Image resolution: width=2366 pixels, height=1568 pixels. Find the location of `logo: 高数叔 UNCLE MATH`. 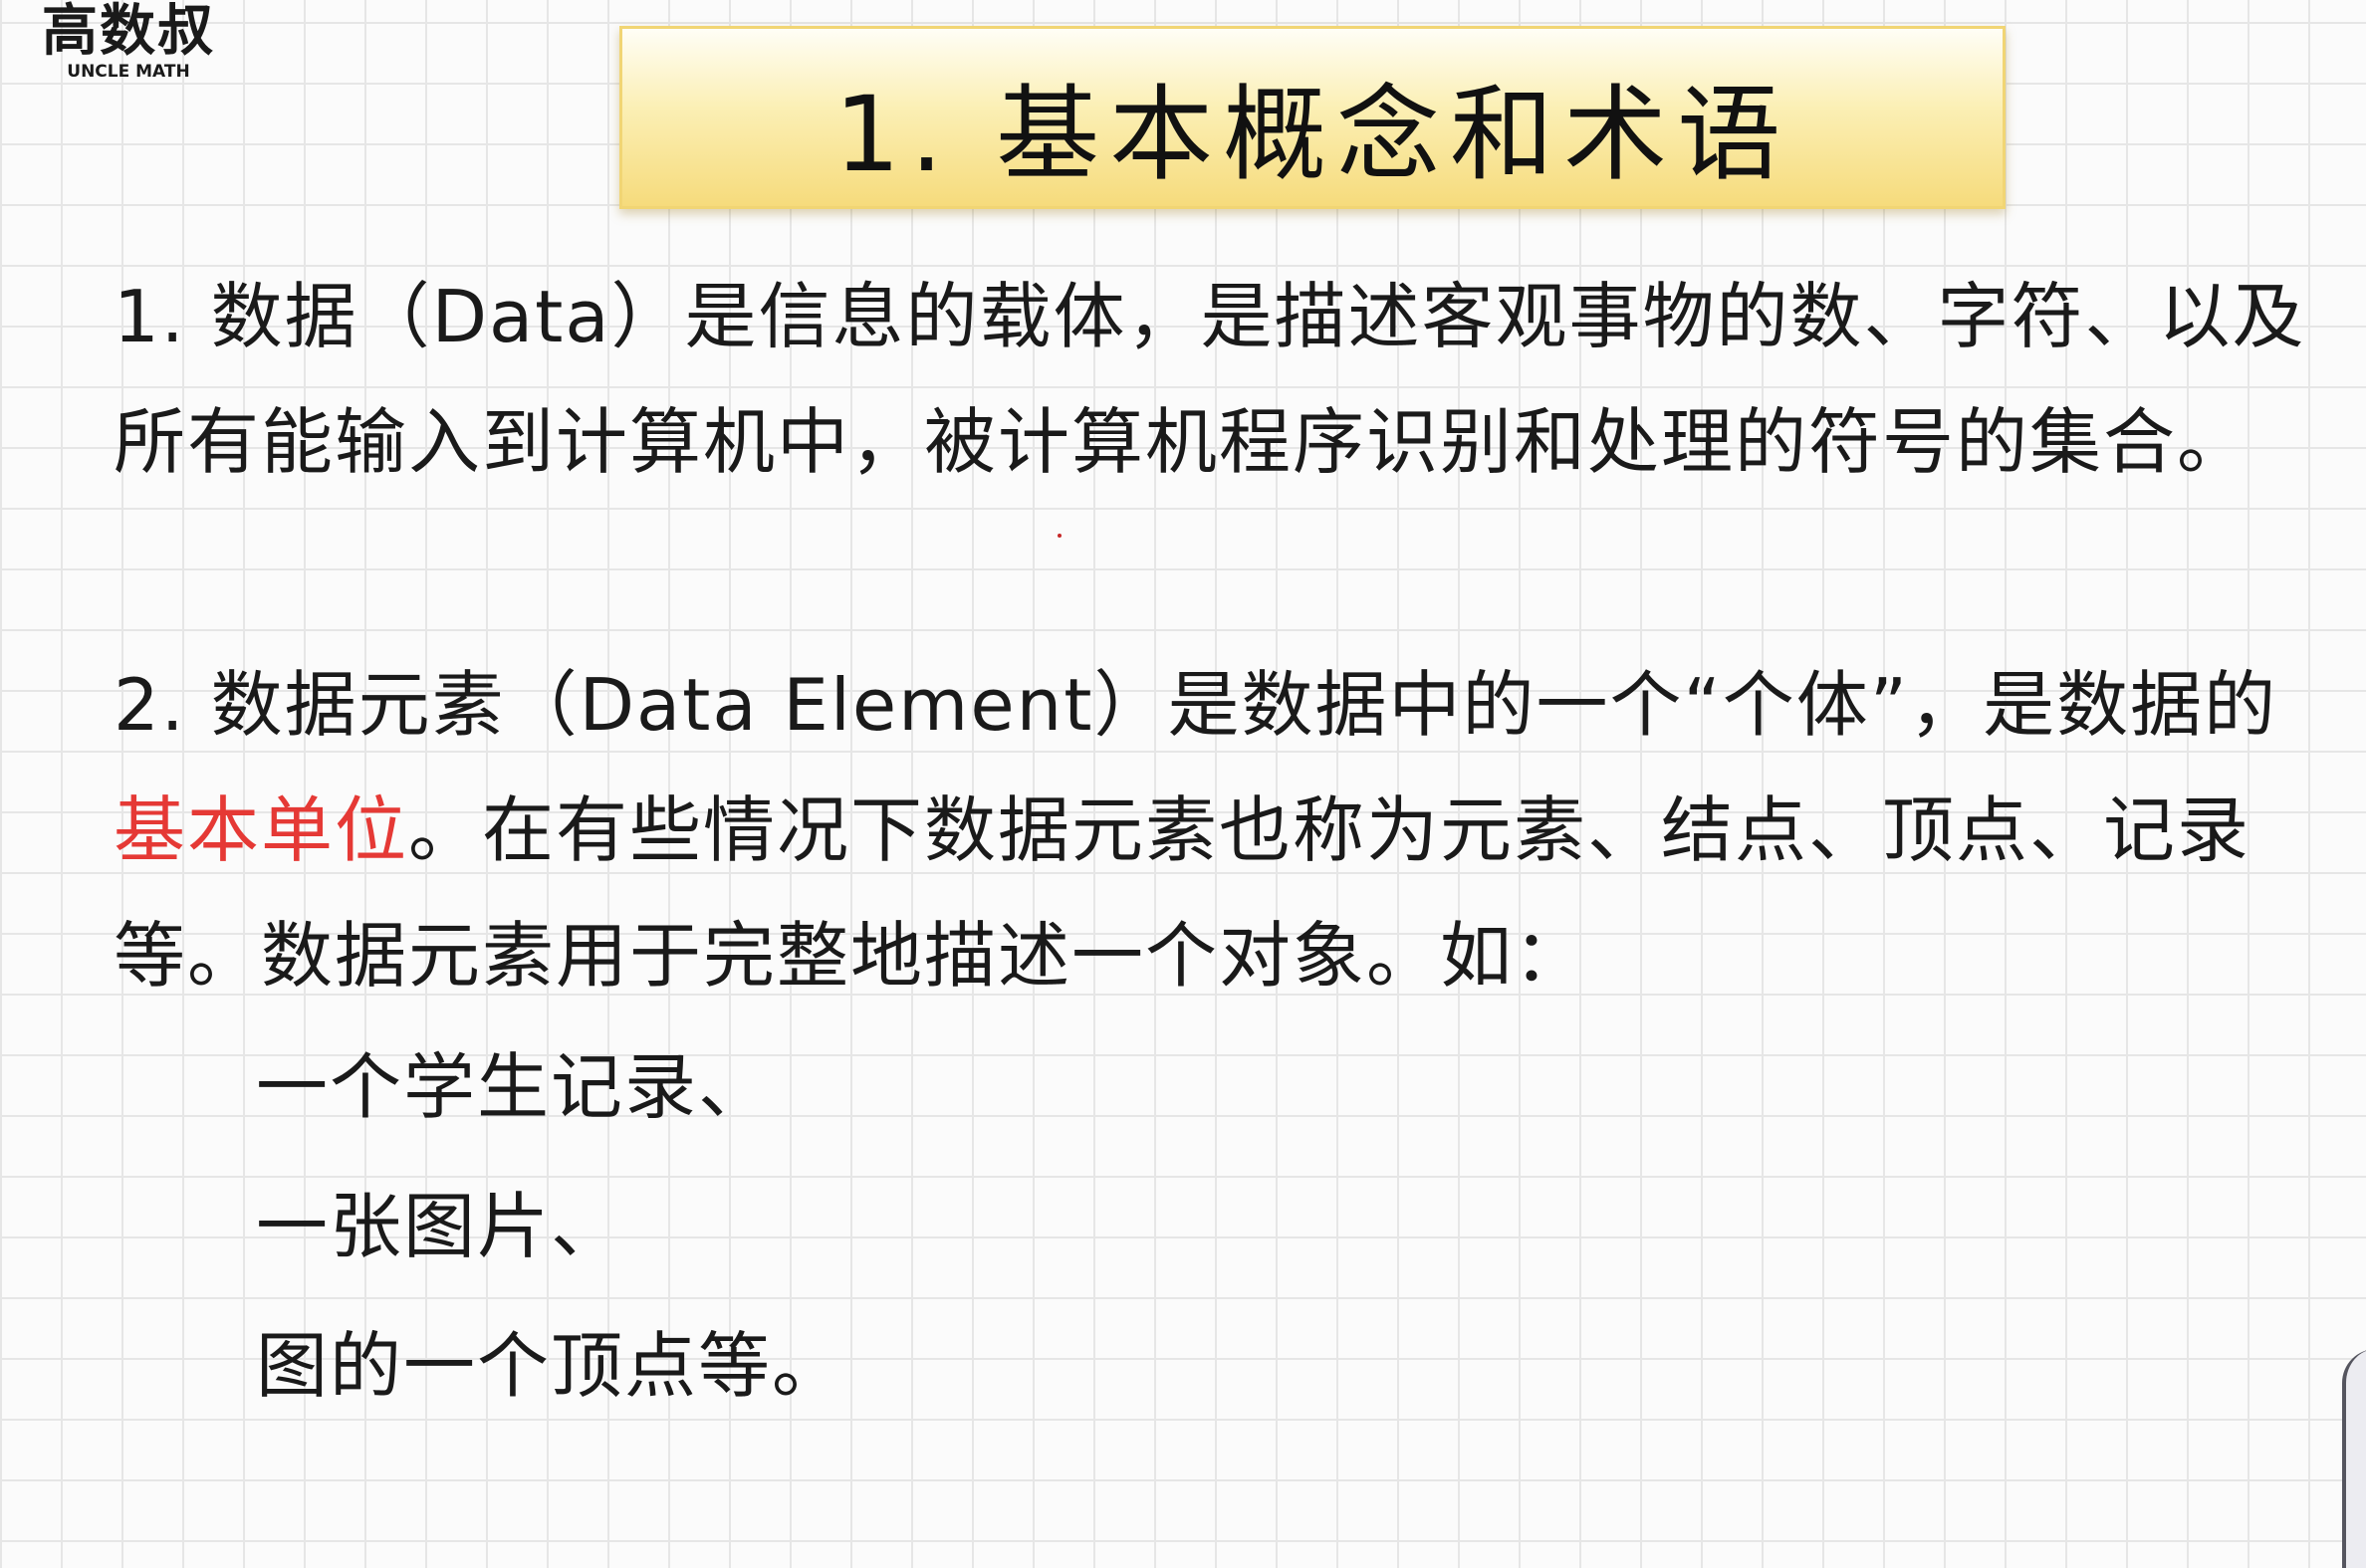

logo: 高数叔 UNCLE MATH is located at coordinates (128, 41).